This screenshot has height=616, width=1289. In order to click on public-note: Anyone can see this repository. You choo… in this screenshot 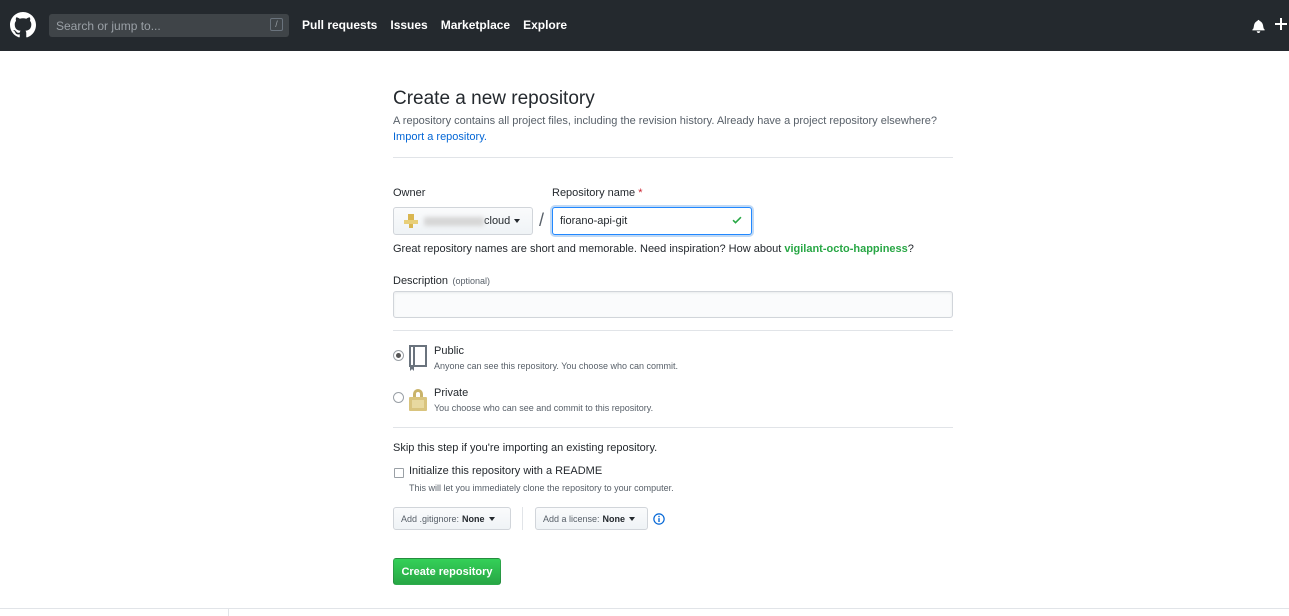, I will do `click(556, 366)`.